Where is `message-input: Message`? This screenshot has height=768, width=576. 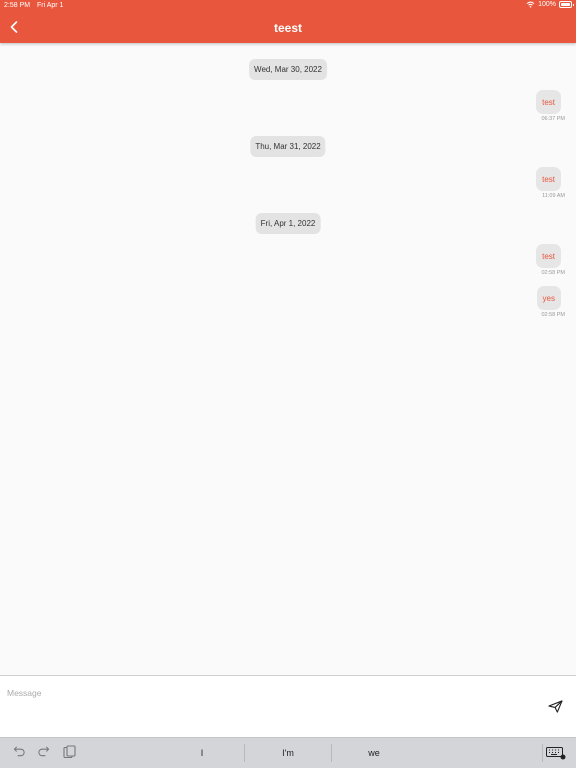
message-input: Message is located at coordinates (24, 693).